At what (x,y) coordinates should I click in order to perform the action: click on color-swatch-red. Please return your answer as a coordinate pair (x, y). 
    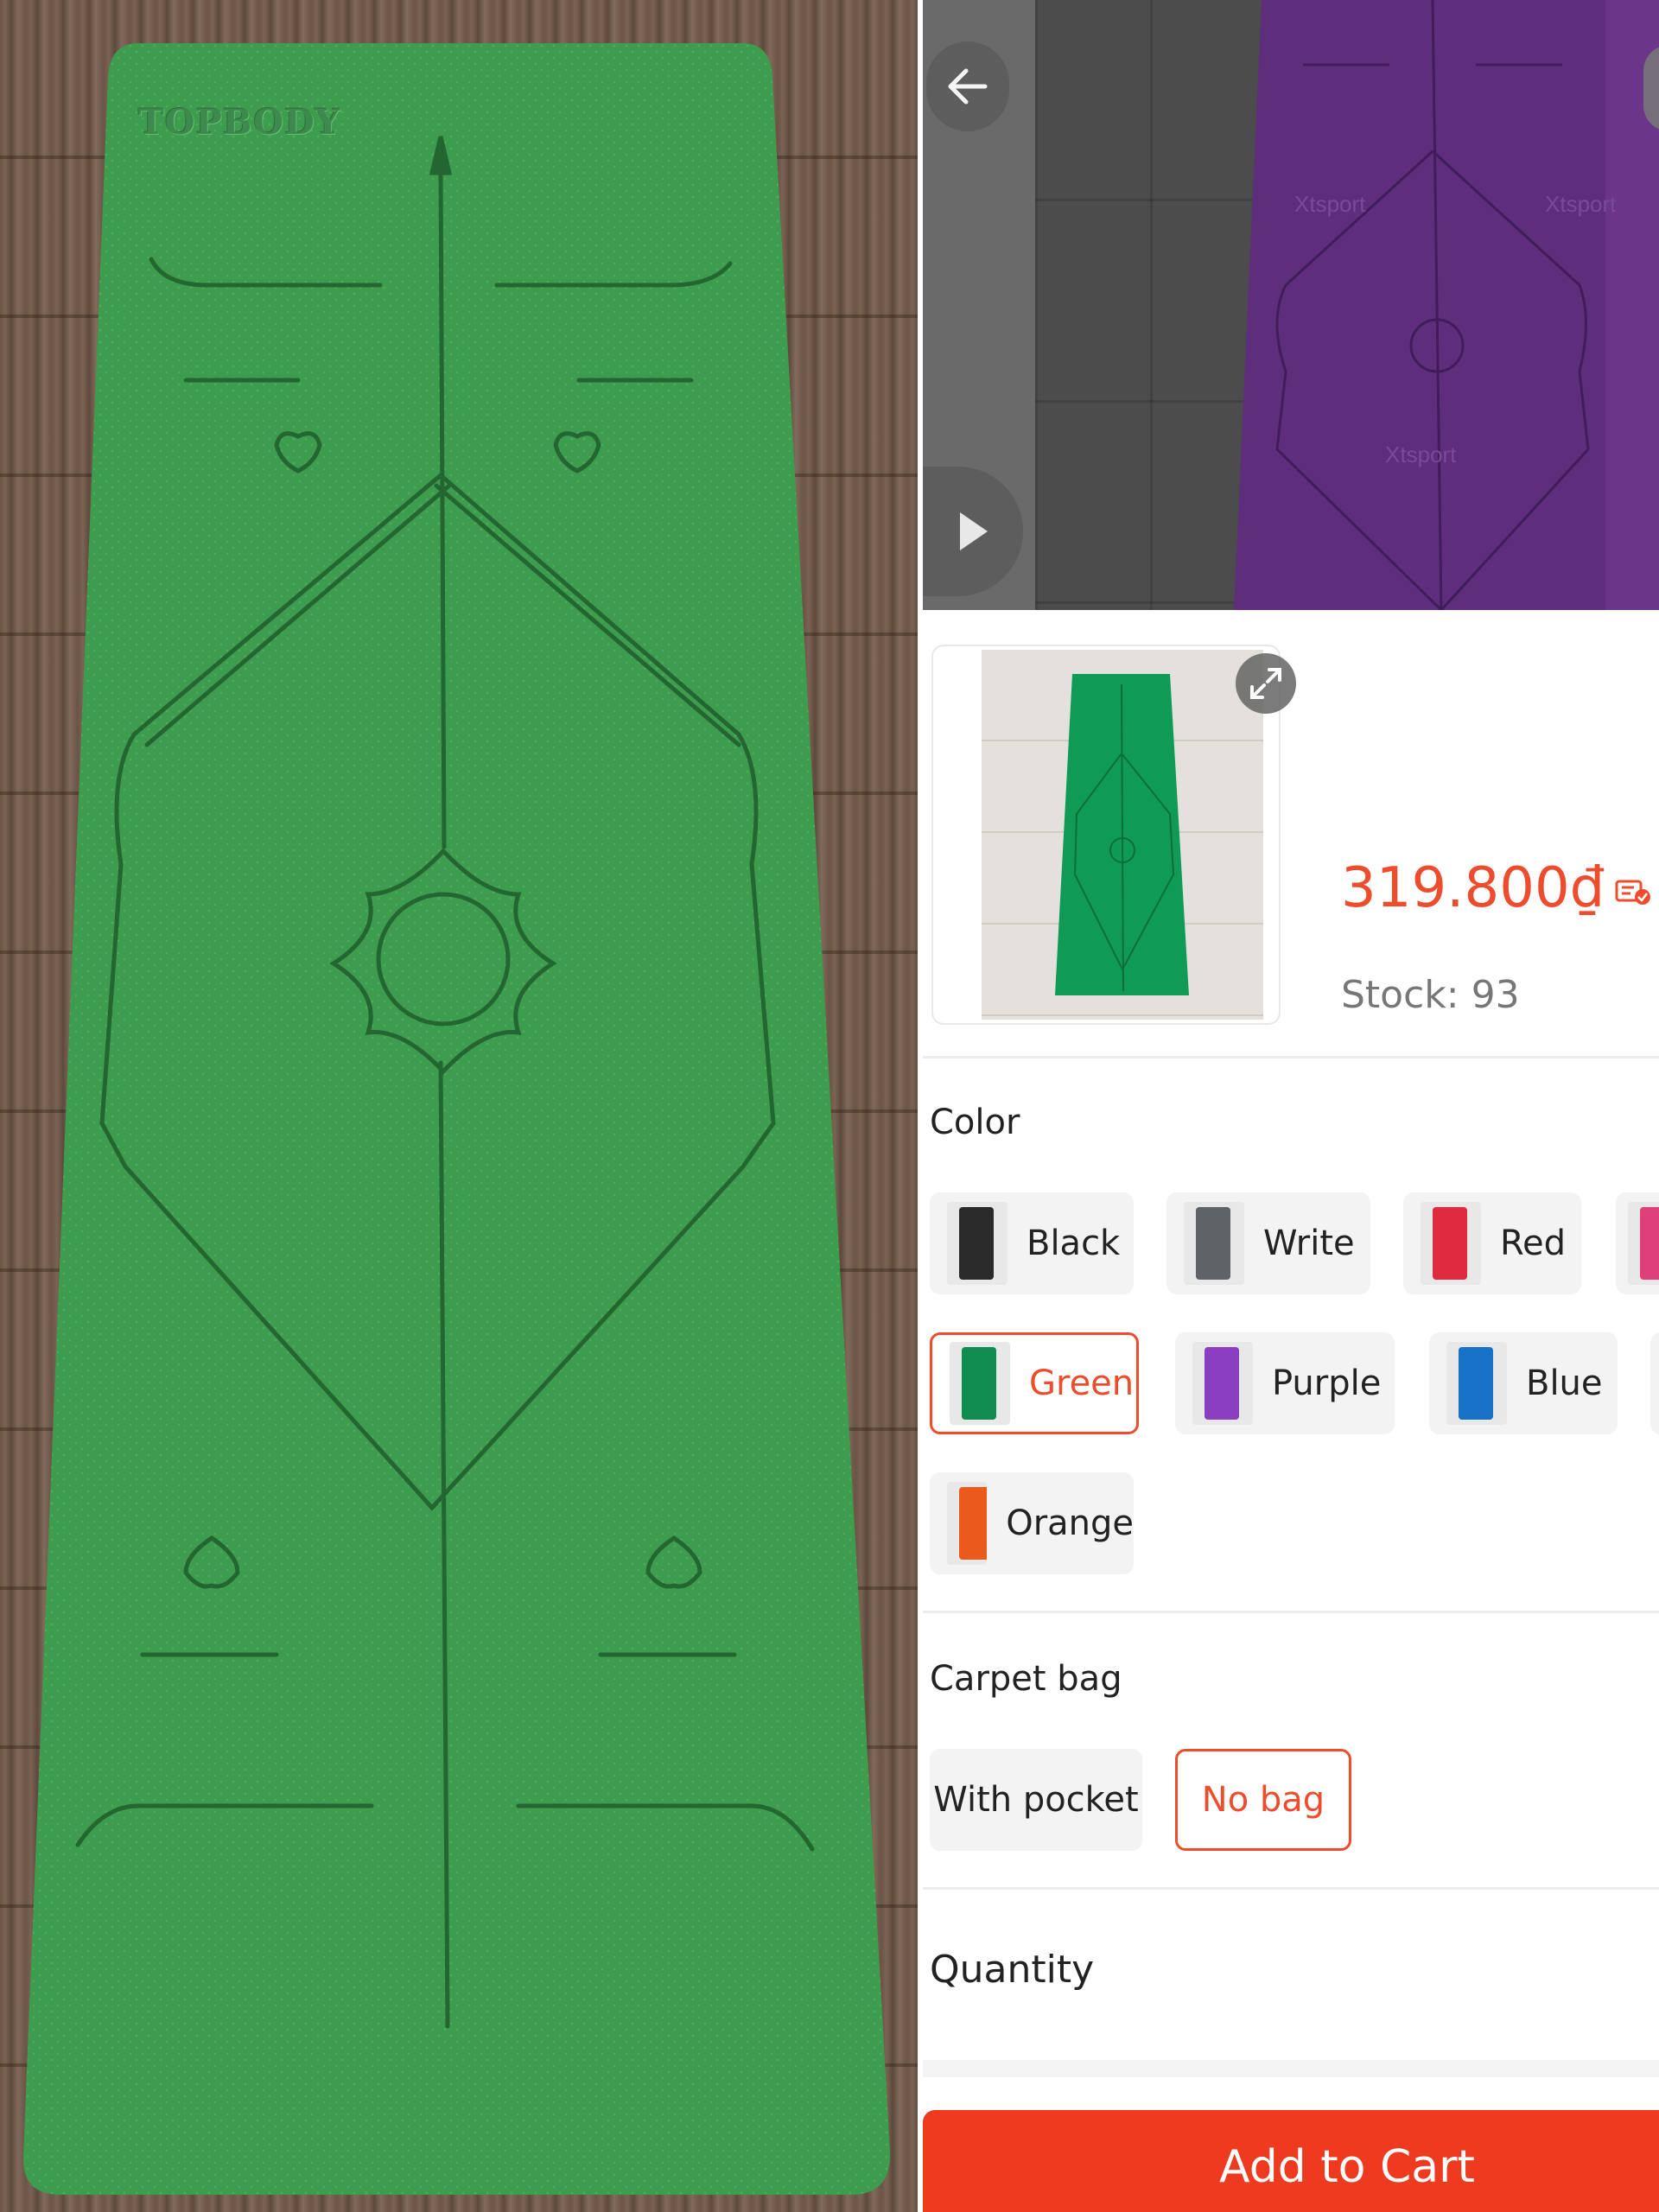
    Looking at the image, I should click on (1451, 1243).